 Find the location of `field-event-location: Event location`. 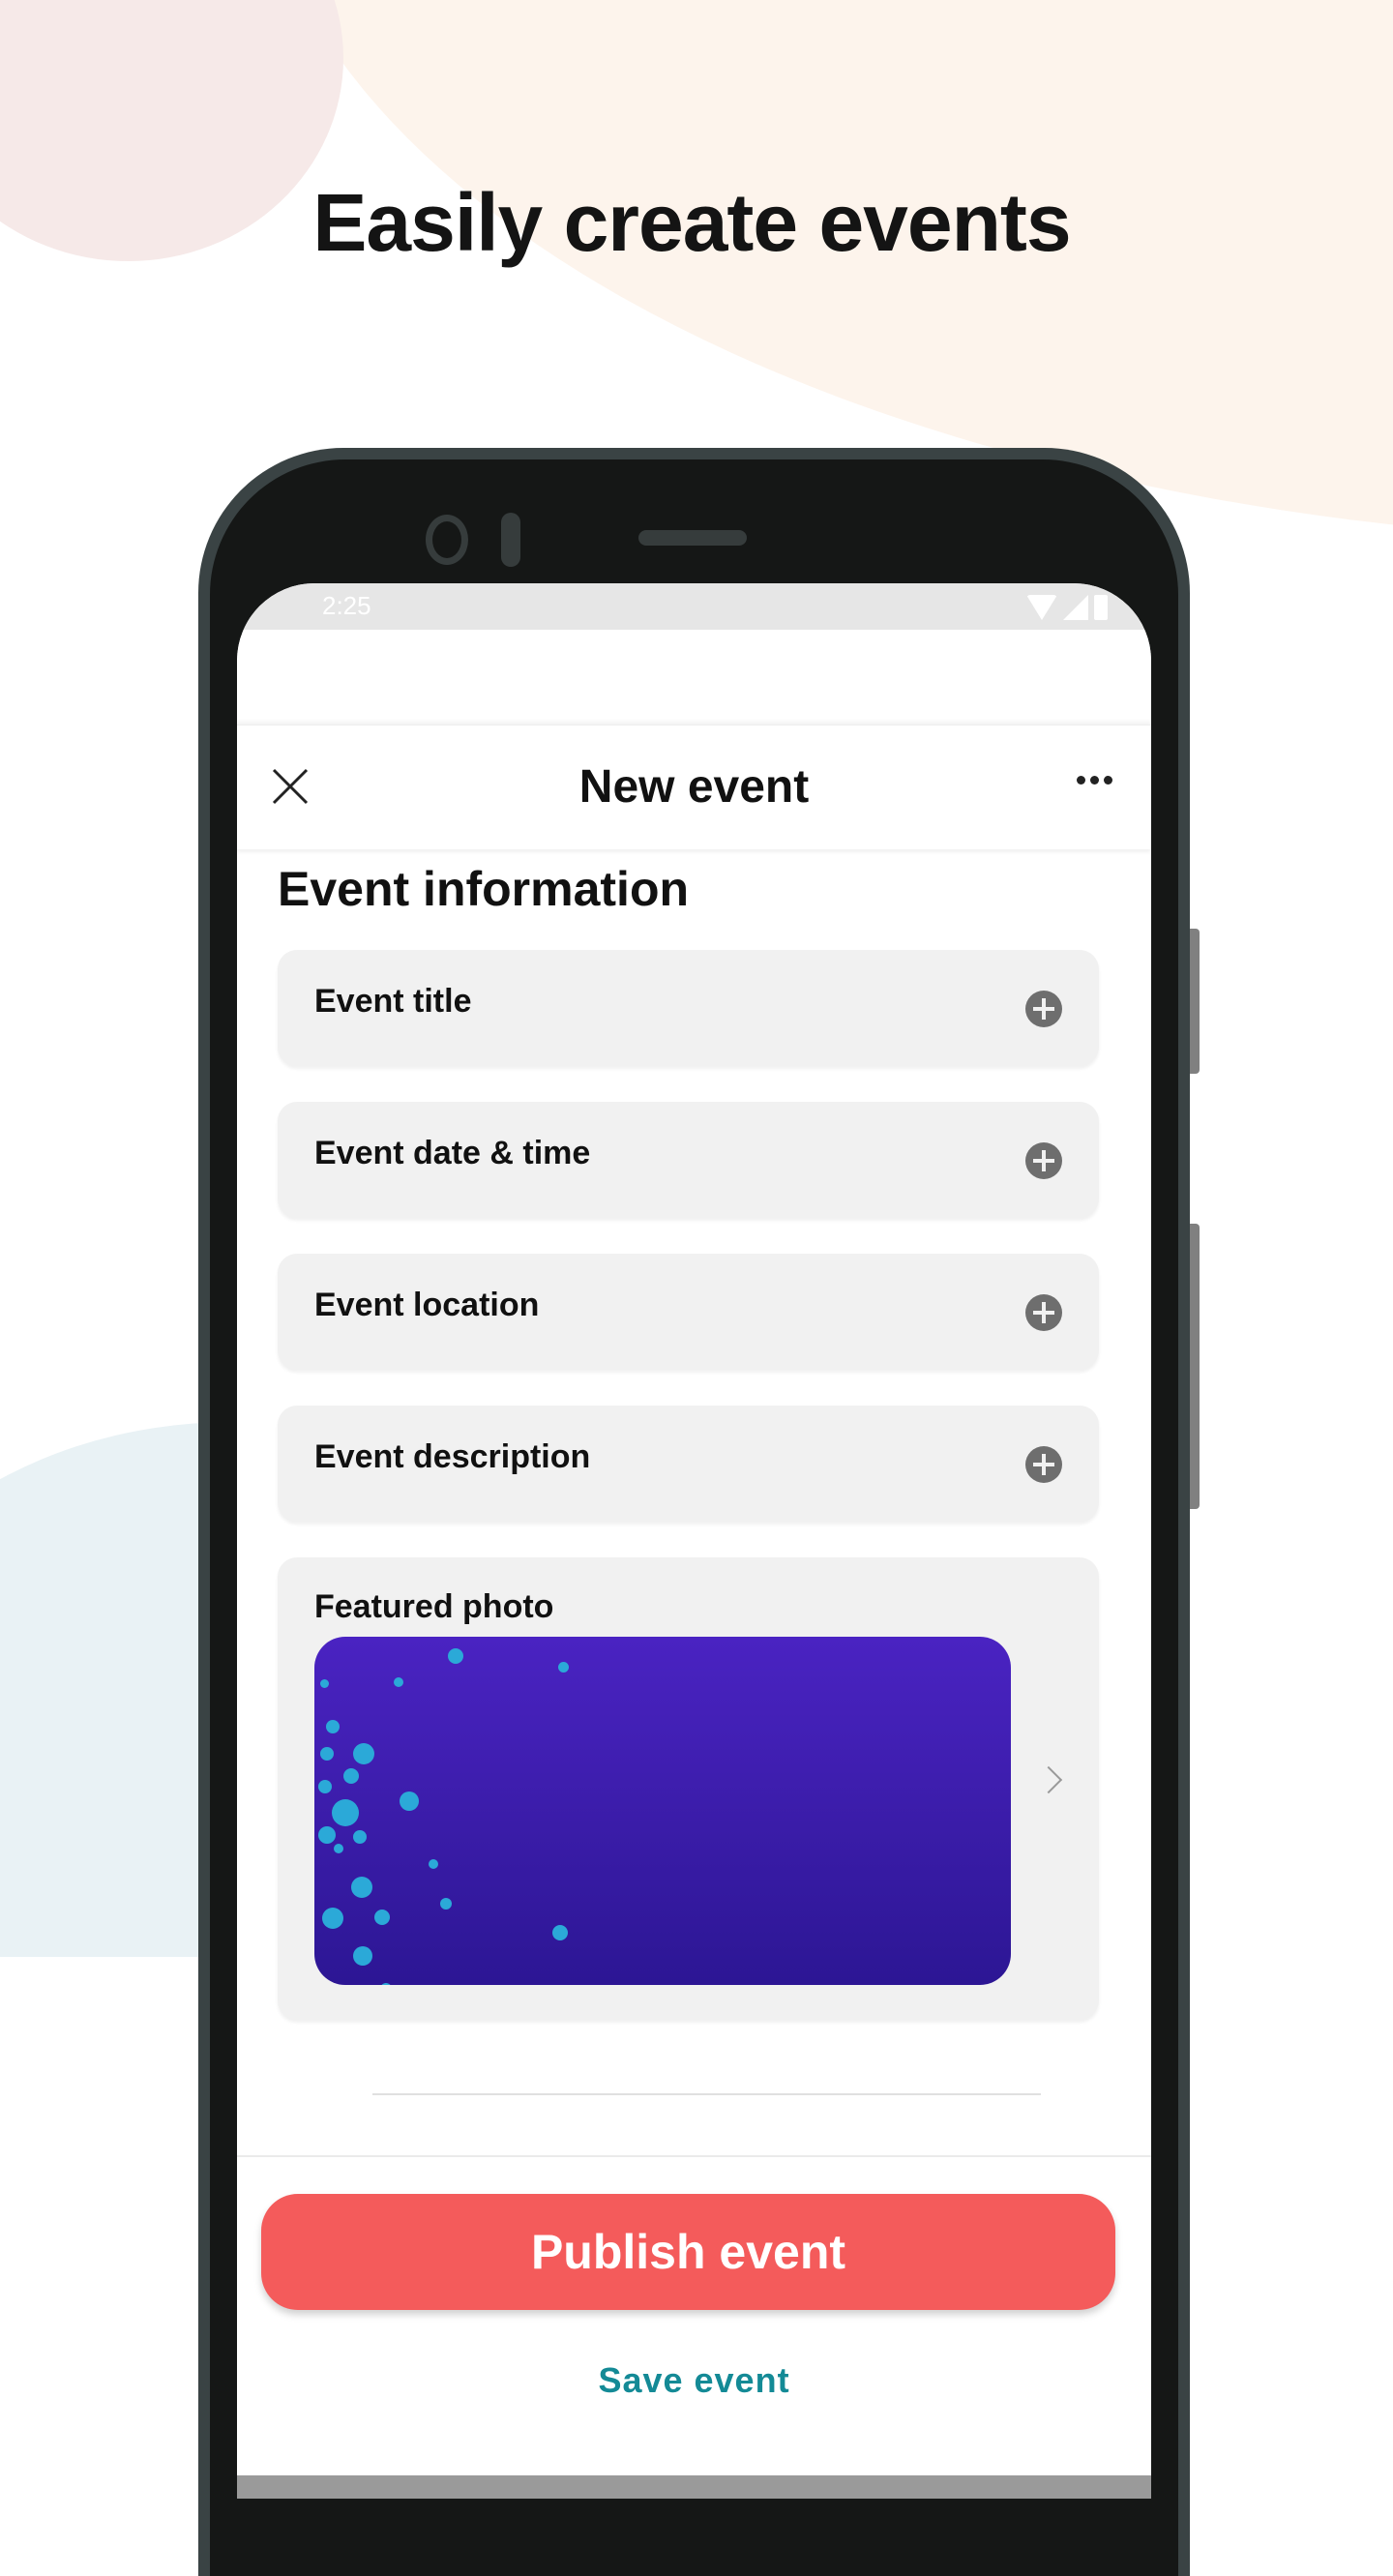

field-event-location: Event location is located at coordinates (688, 1312).